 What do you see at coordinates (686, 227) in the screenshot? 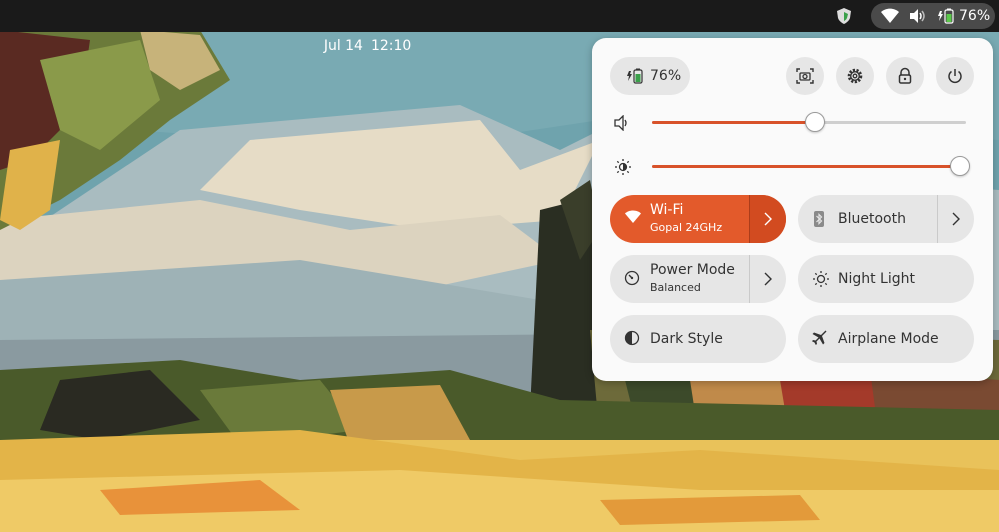
I see `wifi-network-name: Gopal 24GHz` at bounding box center [686, 227].